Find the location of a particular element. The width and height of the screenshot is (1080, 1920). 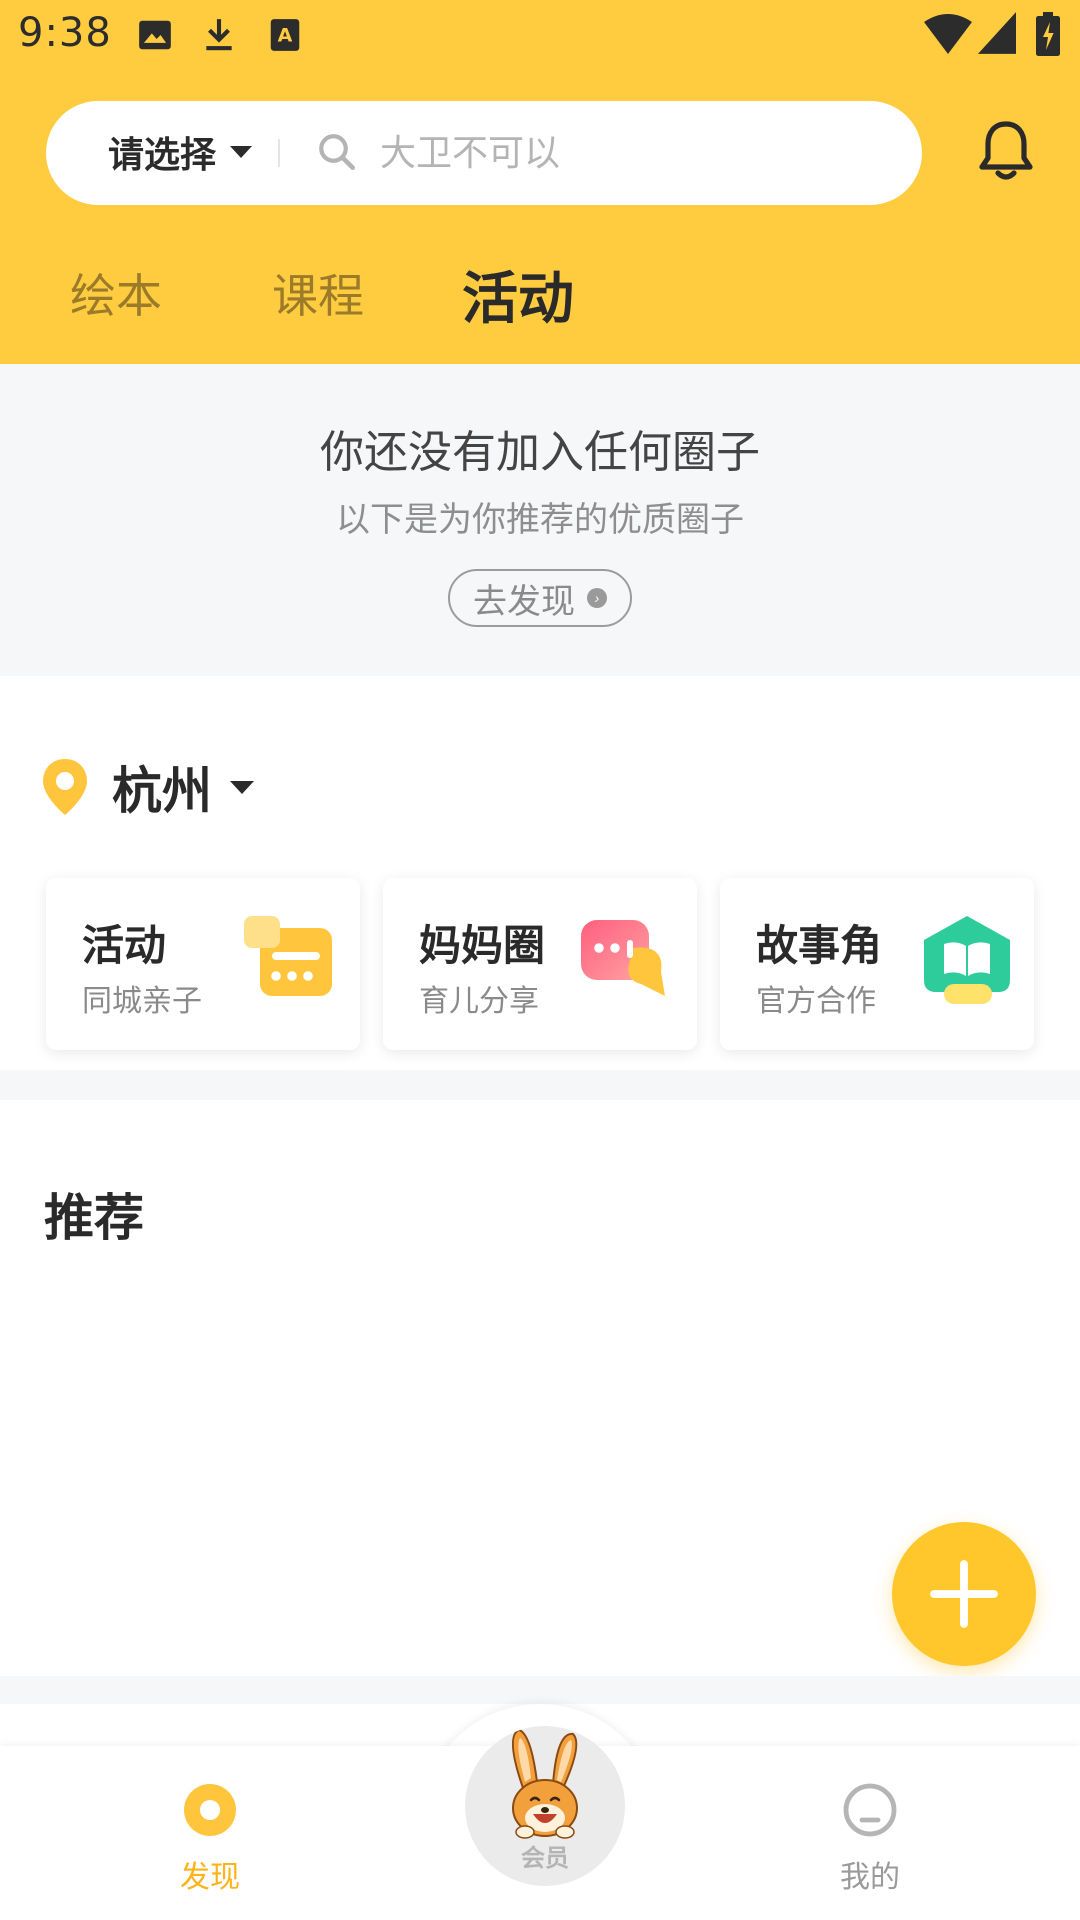

create-post-button is located at coordinates (964, 1594).